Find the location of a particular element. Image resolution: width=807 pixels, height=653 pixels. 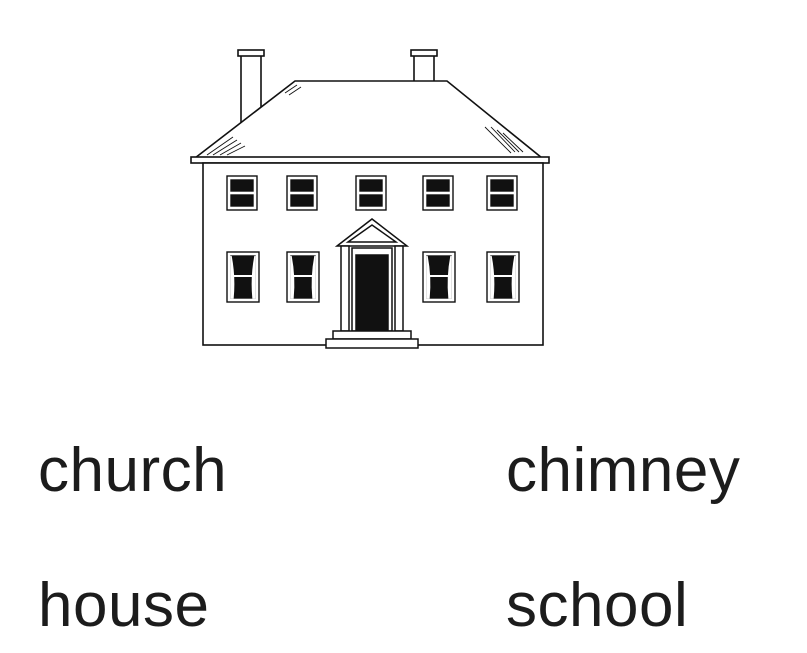

word-church: church is located at coordinates (133, 470).